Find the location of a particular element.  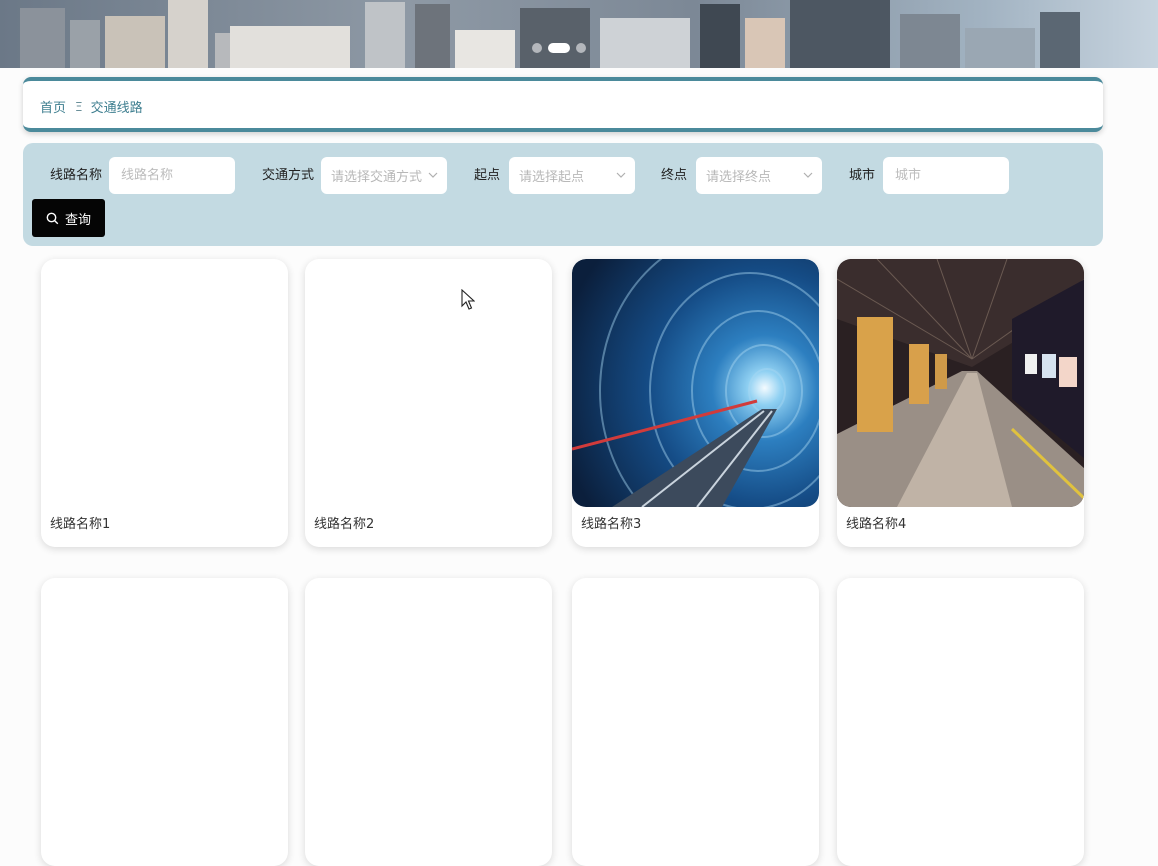

city-field is located at coordinates (946, 175).